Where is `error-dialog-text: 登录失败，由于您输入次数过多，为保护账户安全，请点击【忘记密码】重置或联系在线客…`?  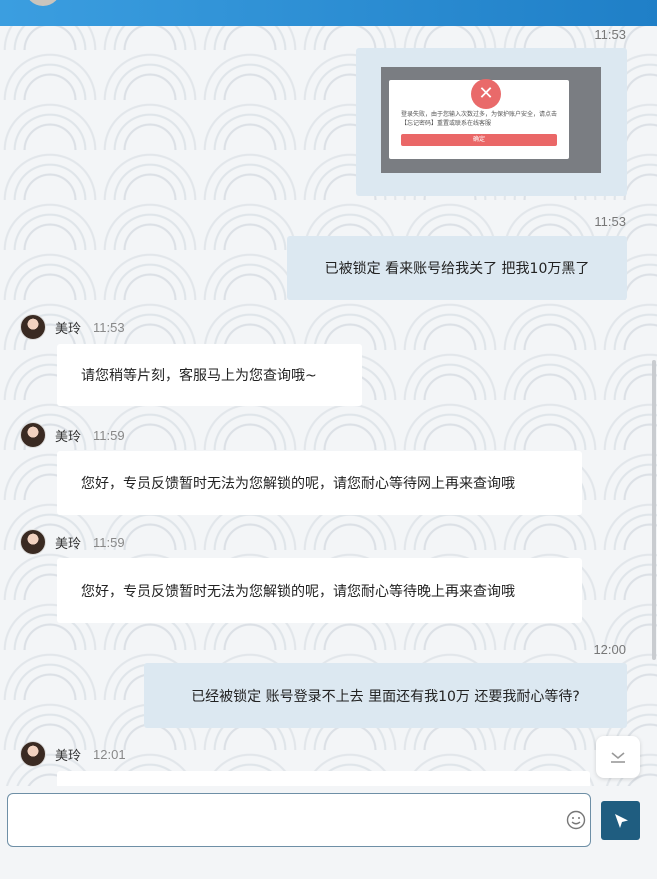 error-dialog-text: 登录失败，由于您输入次数过多，为保护账户安全，请点击【忘记密码】重置或联系在线客… is located at coordinates (479, 119).